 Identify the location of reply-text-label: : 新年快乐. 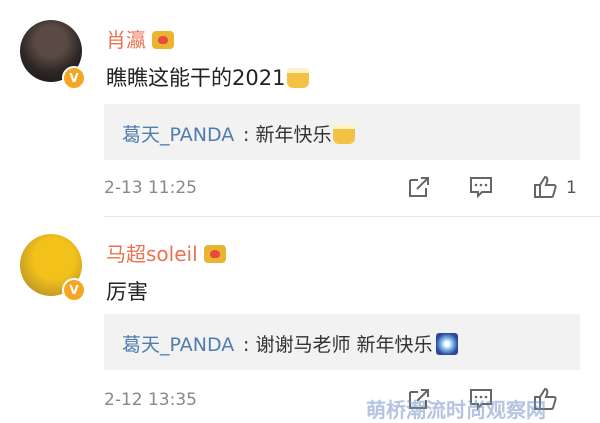
(287, 135).